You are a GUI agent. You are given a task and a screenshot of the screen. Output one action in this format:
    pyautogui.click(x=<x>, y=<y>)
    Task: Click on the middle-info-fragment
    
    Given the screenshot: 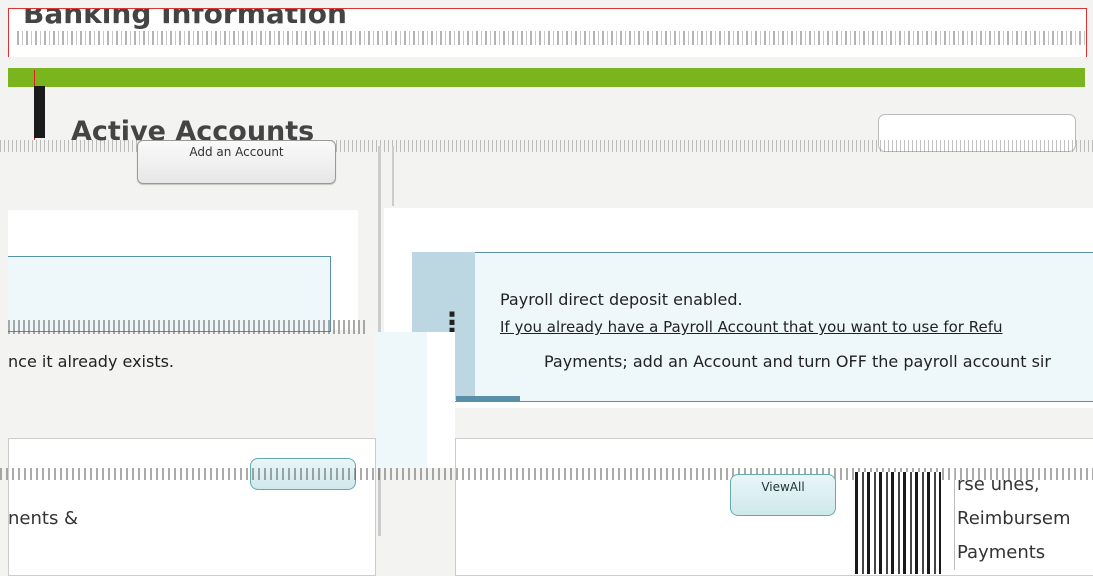 What is the action you would take?
    pyautogui.click(x=401, y=400)
    